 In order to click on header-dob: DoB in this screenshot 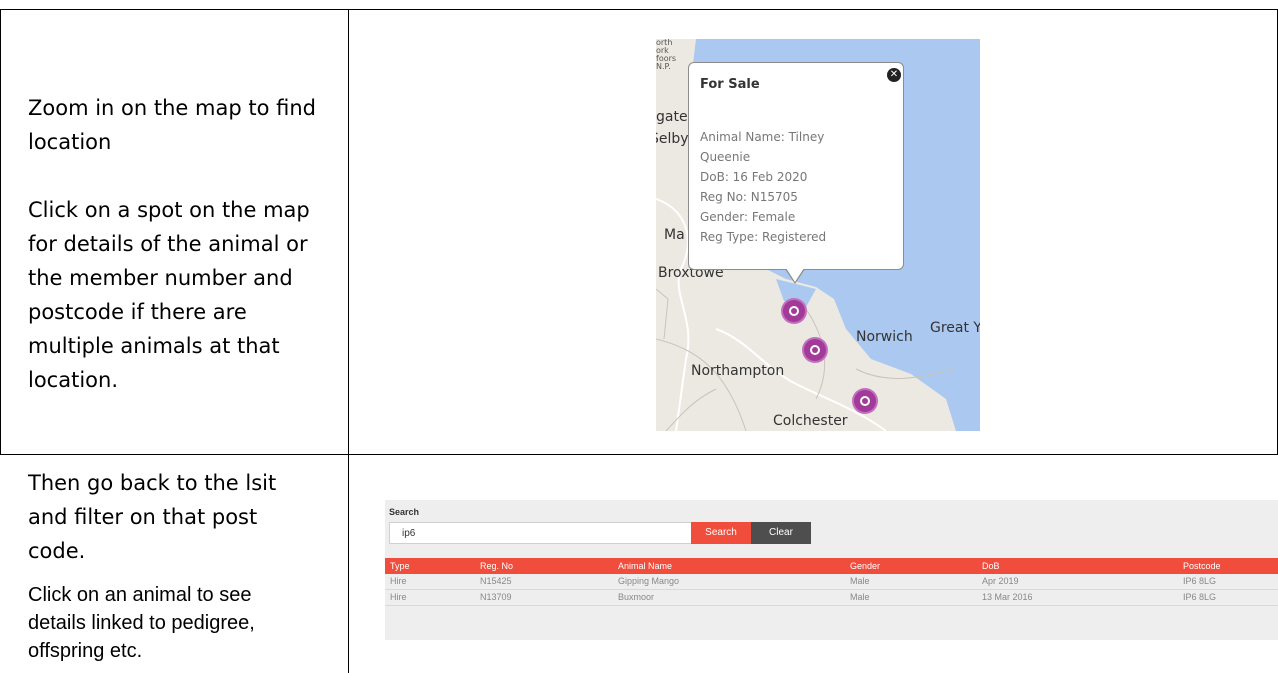, I will do `click(991, 566)`.